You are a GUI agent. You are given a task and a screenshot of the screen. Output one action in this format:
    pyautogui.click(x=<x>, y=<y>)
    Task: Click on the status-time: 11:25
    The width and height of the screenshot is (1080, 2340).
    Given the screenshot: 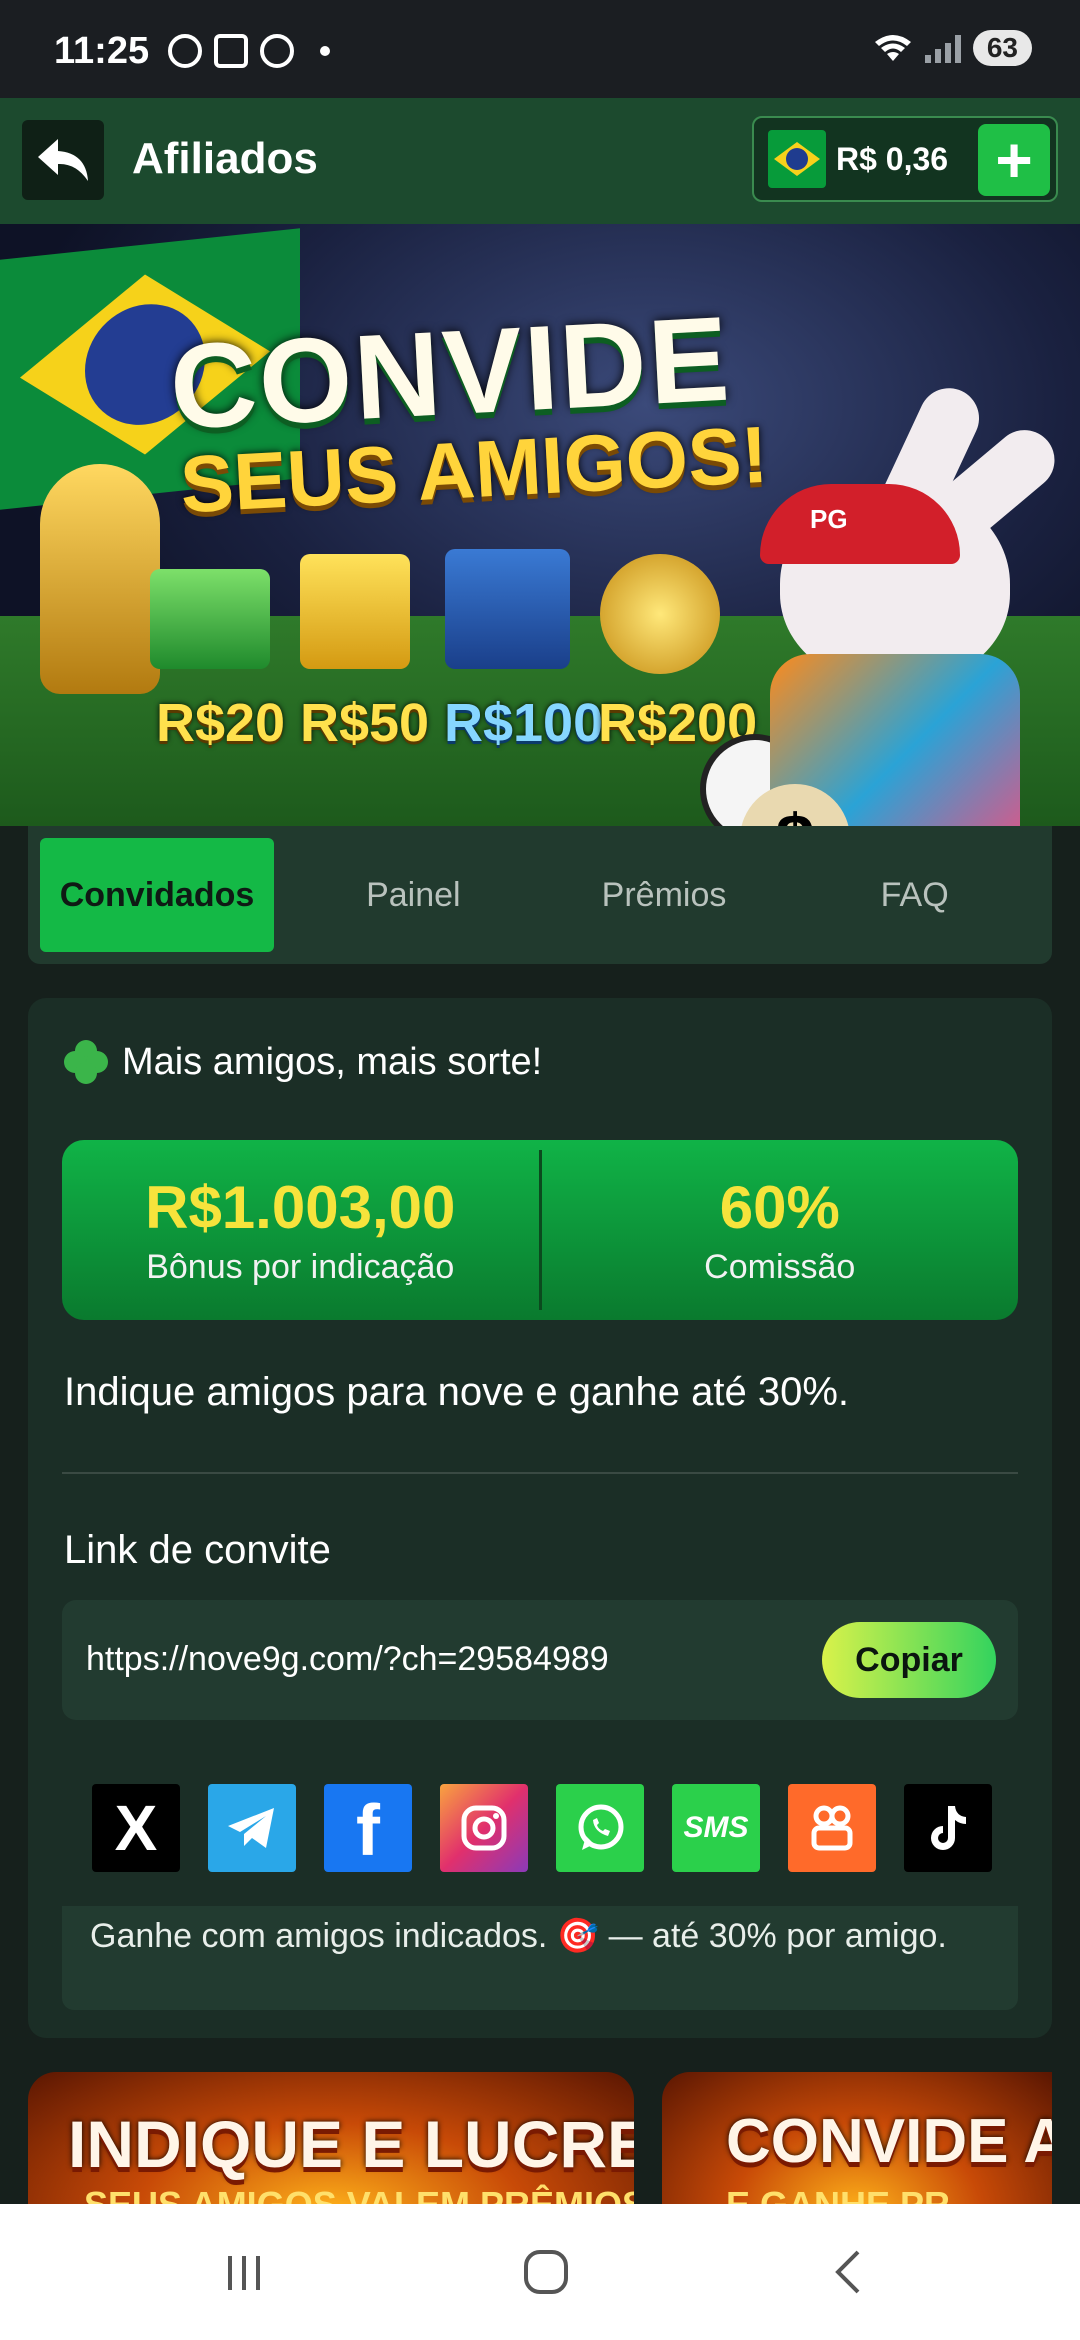 What is the action you would take?
    pyautogui.click(x=102, y=51)
    